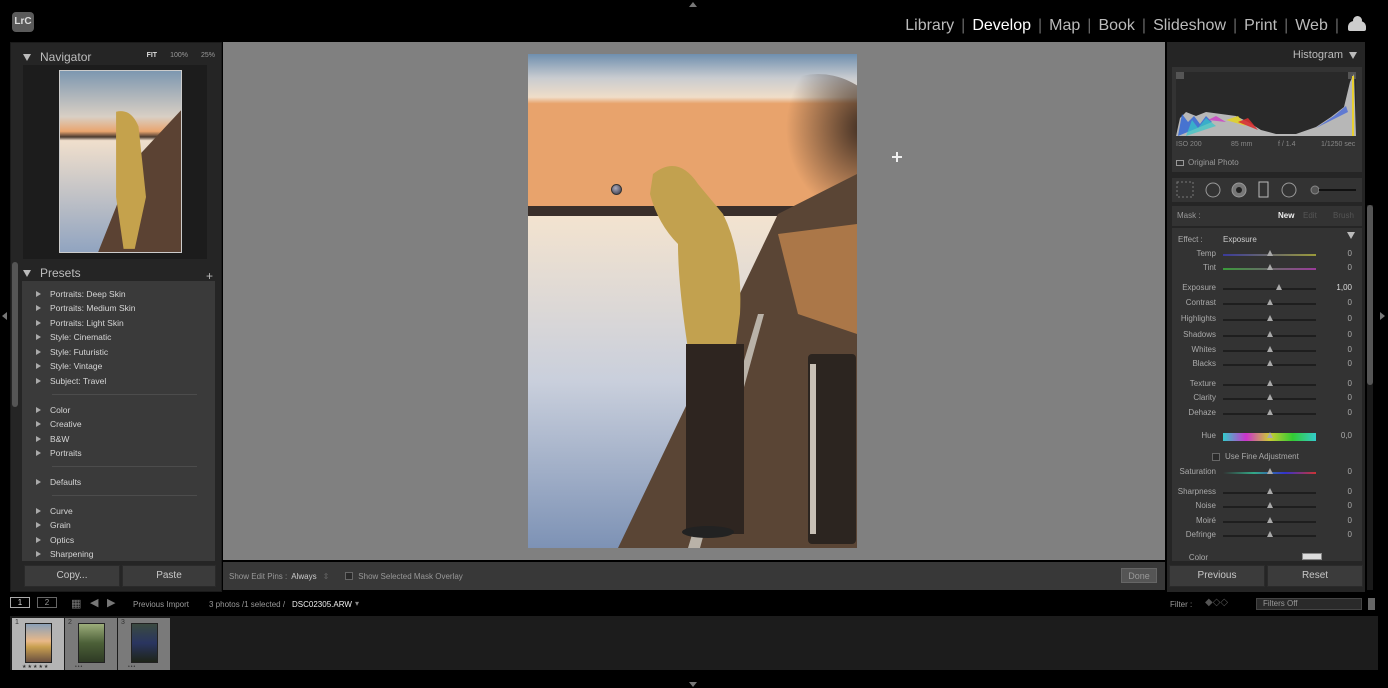 This screenshot has height=688, width=1388. I want to click on grid-view-icon: ▦, so click(76, 603).